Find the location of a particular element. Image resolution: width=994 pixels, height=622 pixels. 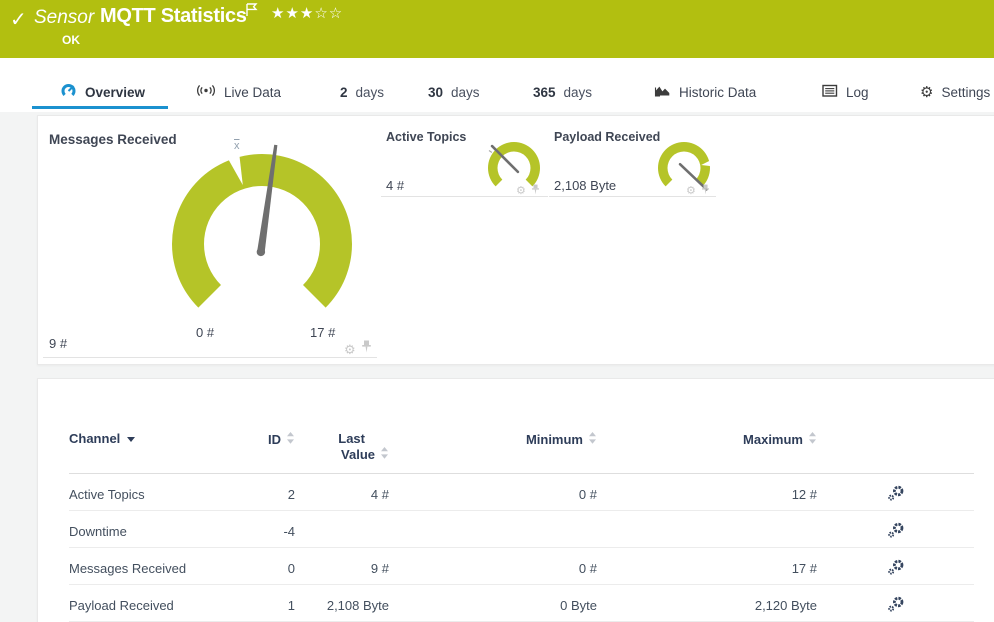

column-header-id: ID is located at coordinates (268, 438).